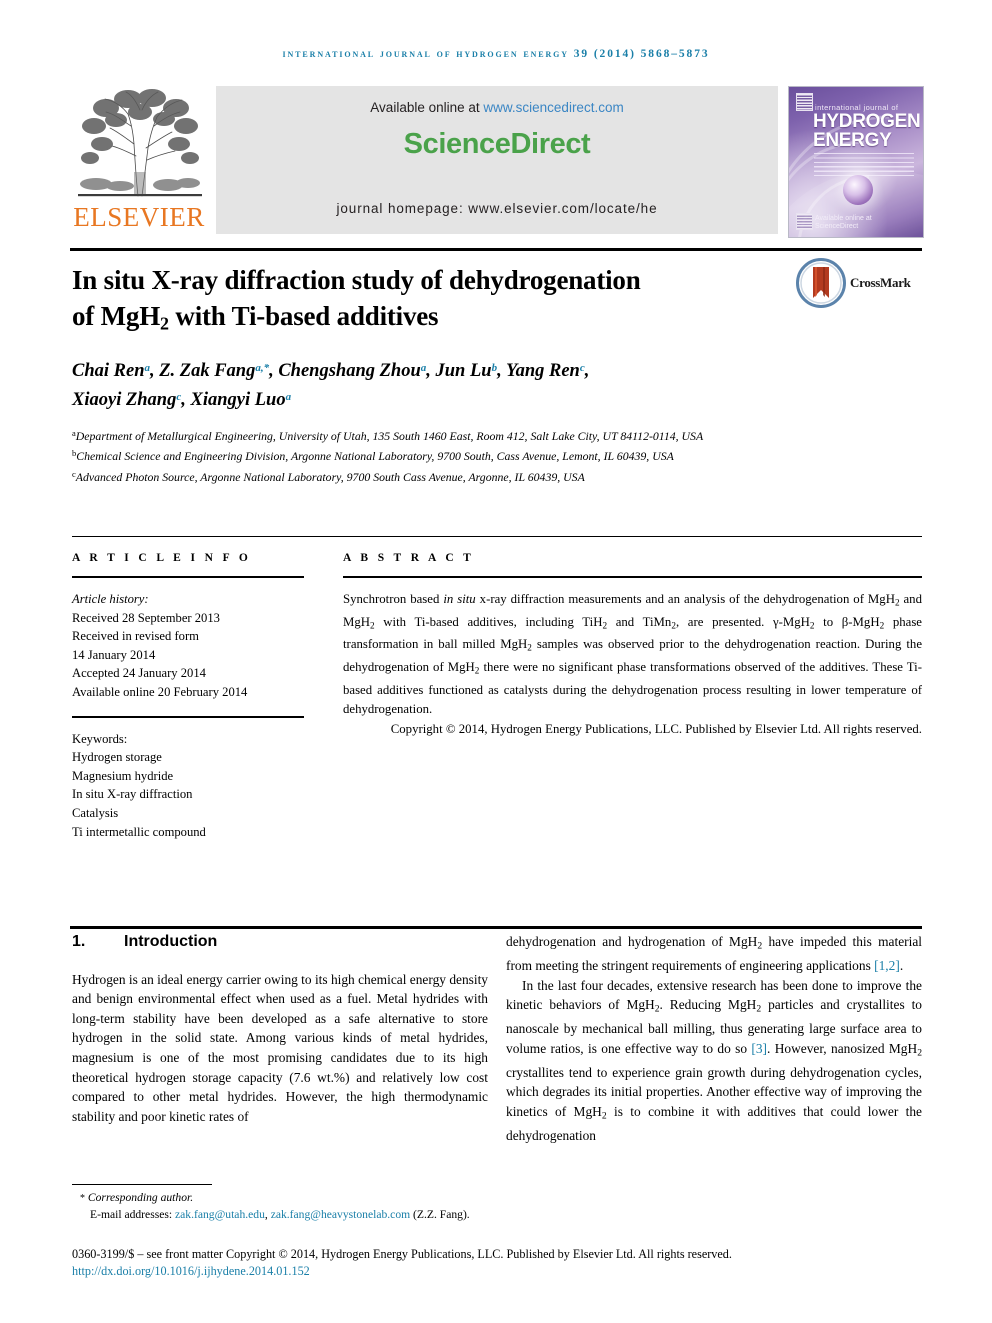 This screenshot has height=1323, width=992. Describe the element at coordinates (759, 1048) in the screenshot. I see `citation-link: [3]` at that location.